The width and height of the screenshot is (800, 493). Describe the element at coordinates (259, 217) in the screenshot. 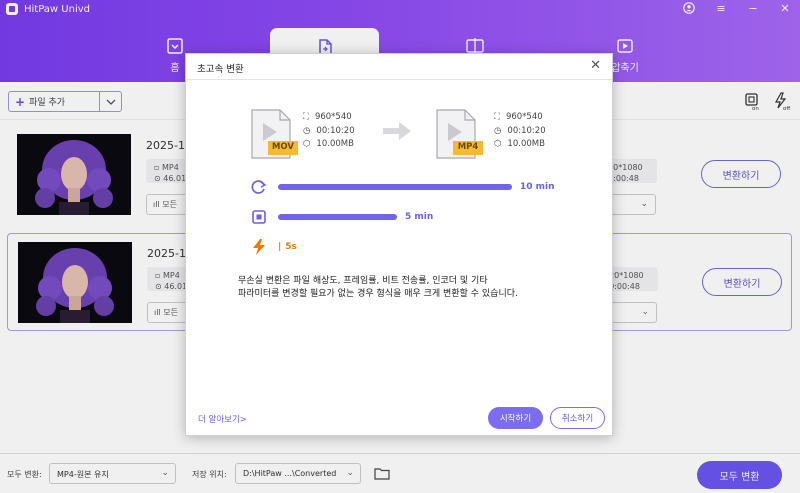

I see `chip-icon` at that location.